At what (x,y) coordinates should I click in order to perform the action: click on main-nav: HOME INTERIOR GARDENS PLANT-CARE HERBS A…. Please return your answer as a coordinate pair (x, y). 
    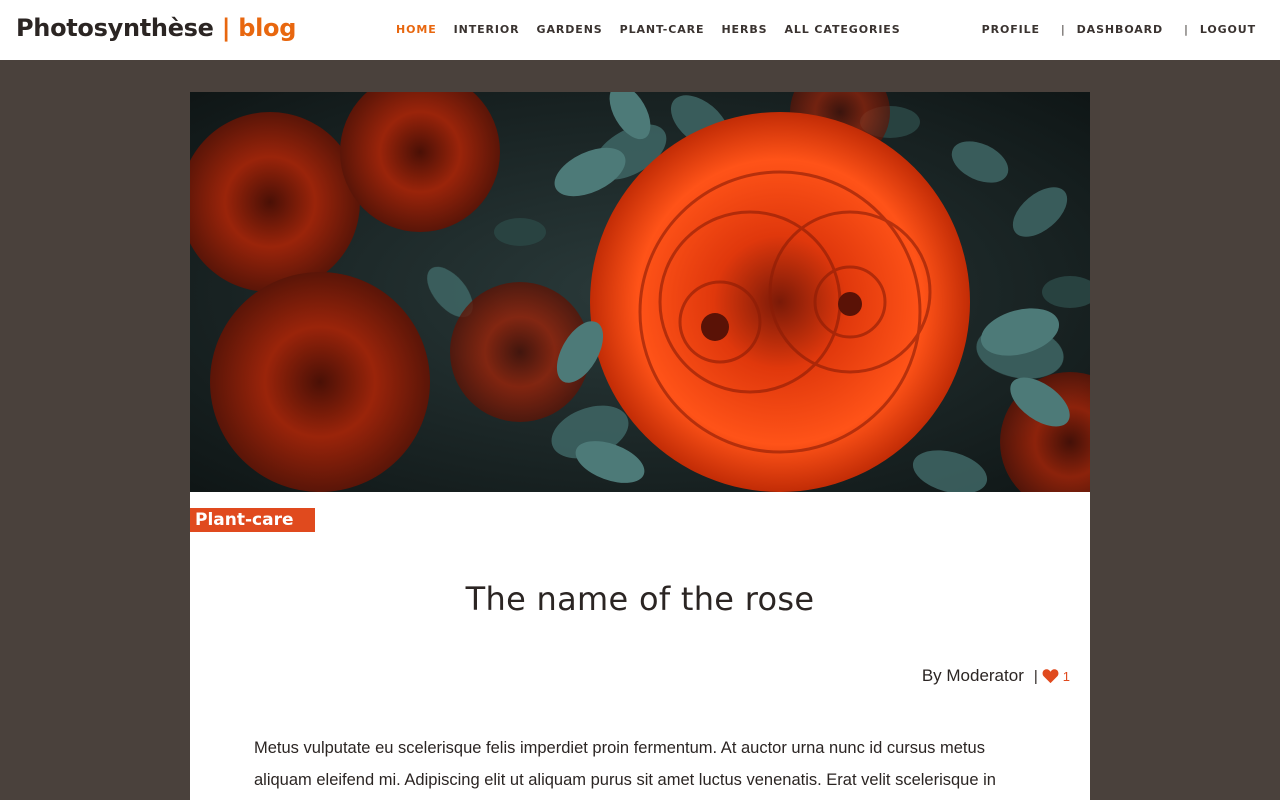
    Looking at the image, I should click on (657, 29).